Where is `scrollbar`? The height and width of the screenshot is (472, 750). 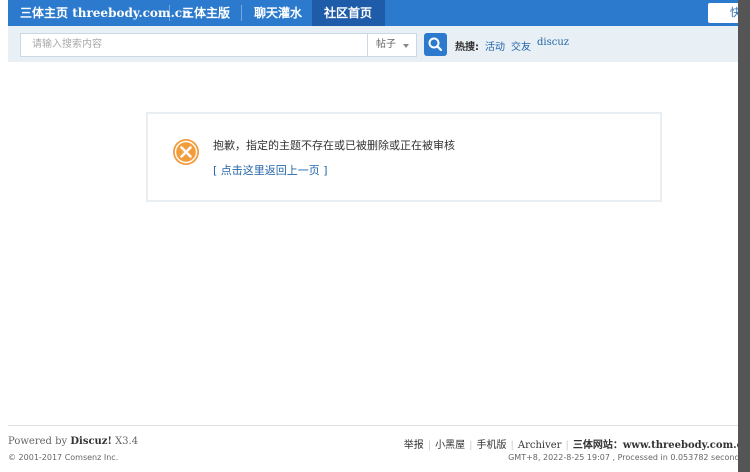
scrollbar is located at coordinates (744, 236).